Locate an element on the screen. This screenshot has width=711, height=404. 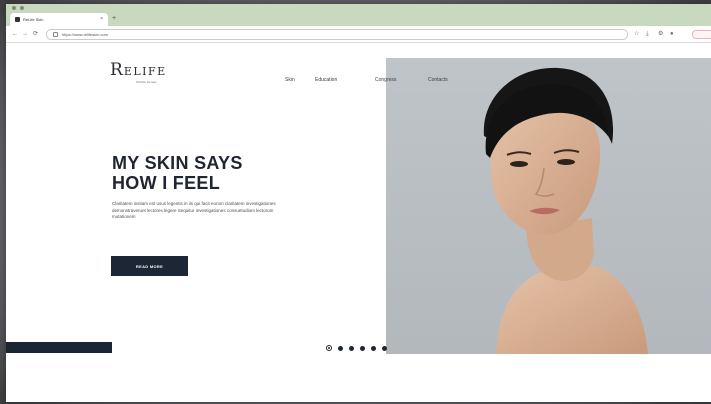
download-icon: ⤓ is located at coordinates (647, 34).